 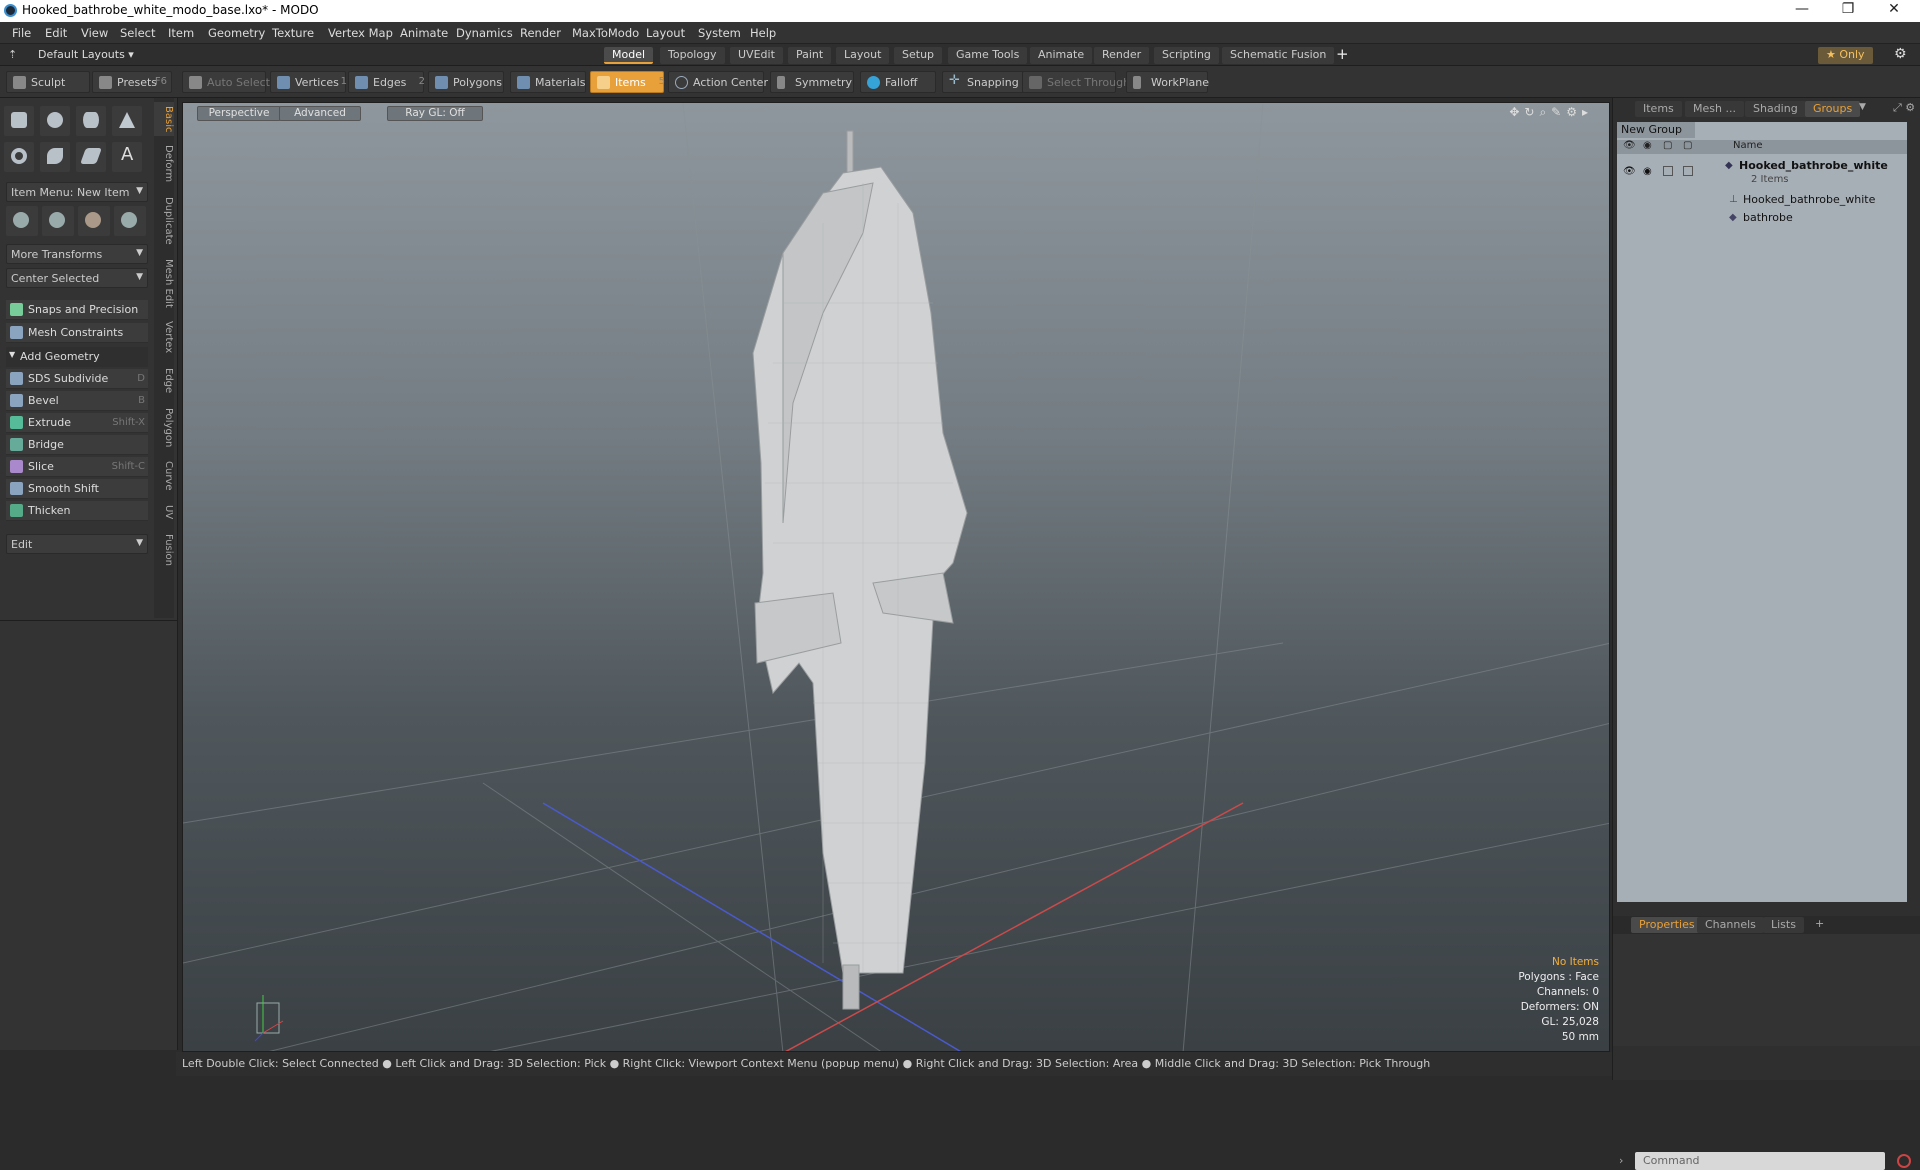 I want to click on vtab-duplicate: Duplicate, so click(x=164, y=221).